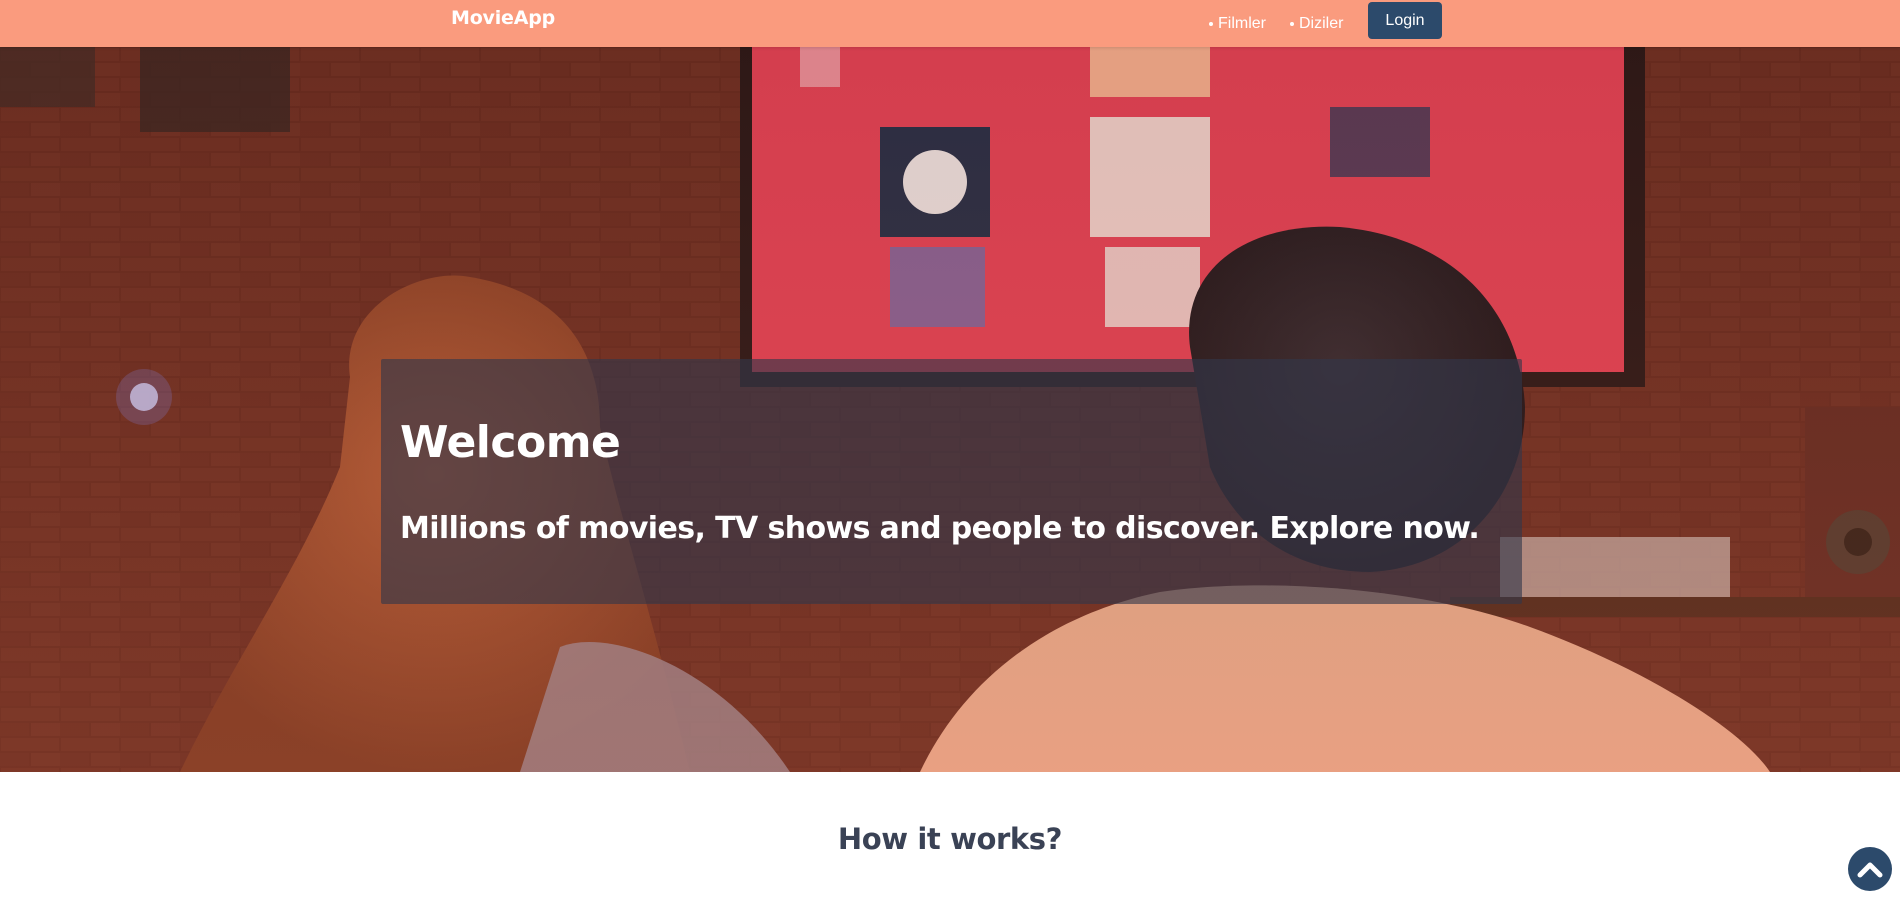 This screenshot has width=1900, height=903. I want to click on hero-title: Welcome, so click(510, 442).